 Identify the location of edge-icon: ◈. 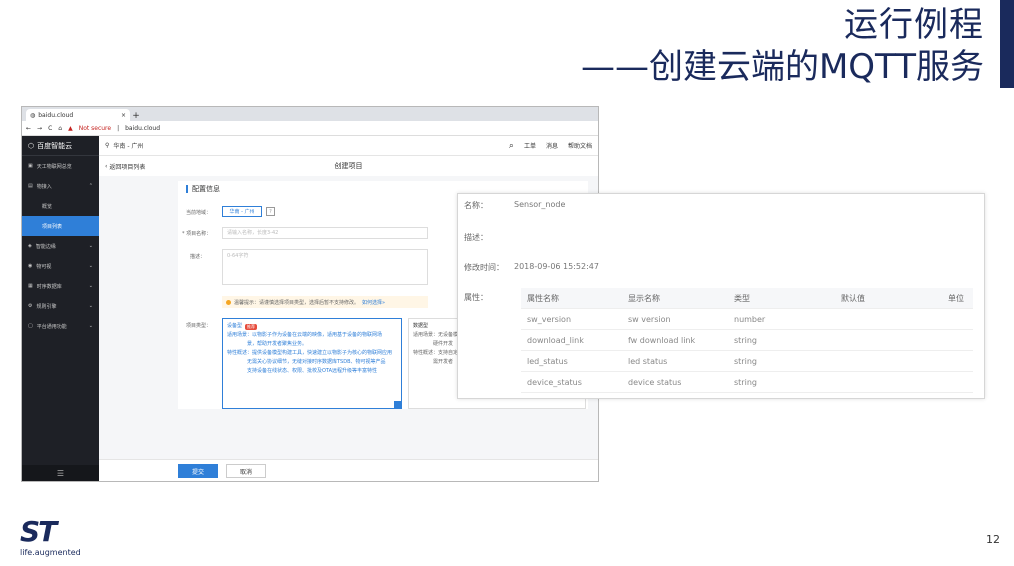
(30, 246).